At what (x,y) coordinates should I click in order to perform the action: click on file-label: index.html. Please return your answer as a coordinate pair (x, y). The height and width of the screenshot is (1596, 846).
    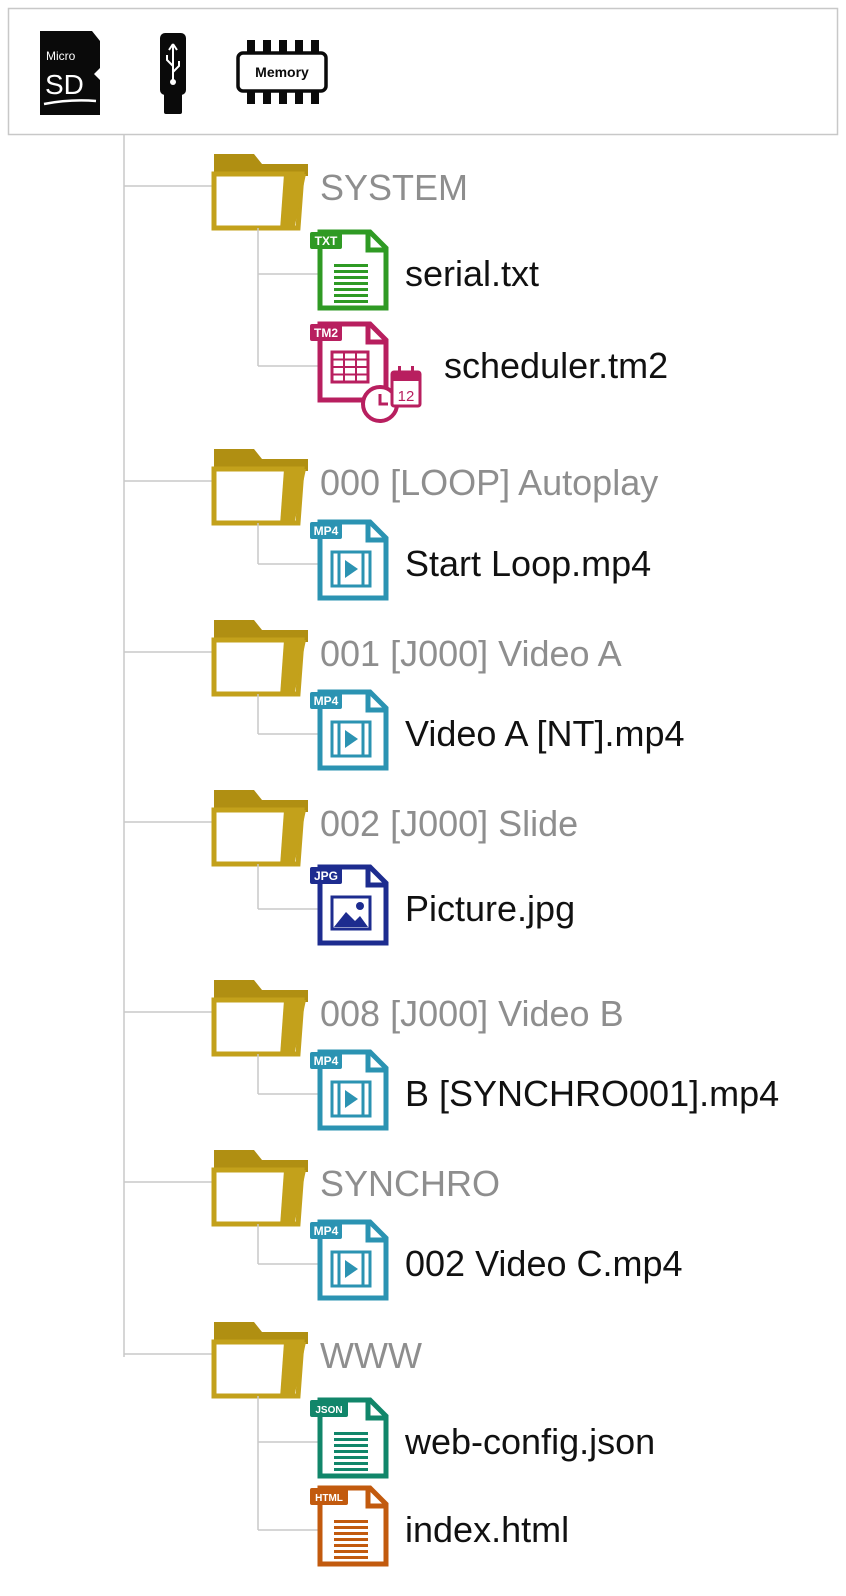
    Looking at the image, I should click on (487, 1529).